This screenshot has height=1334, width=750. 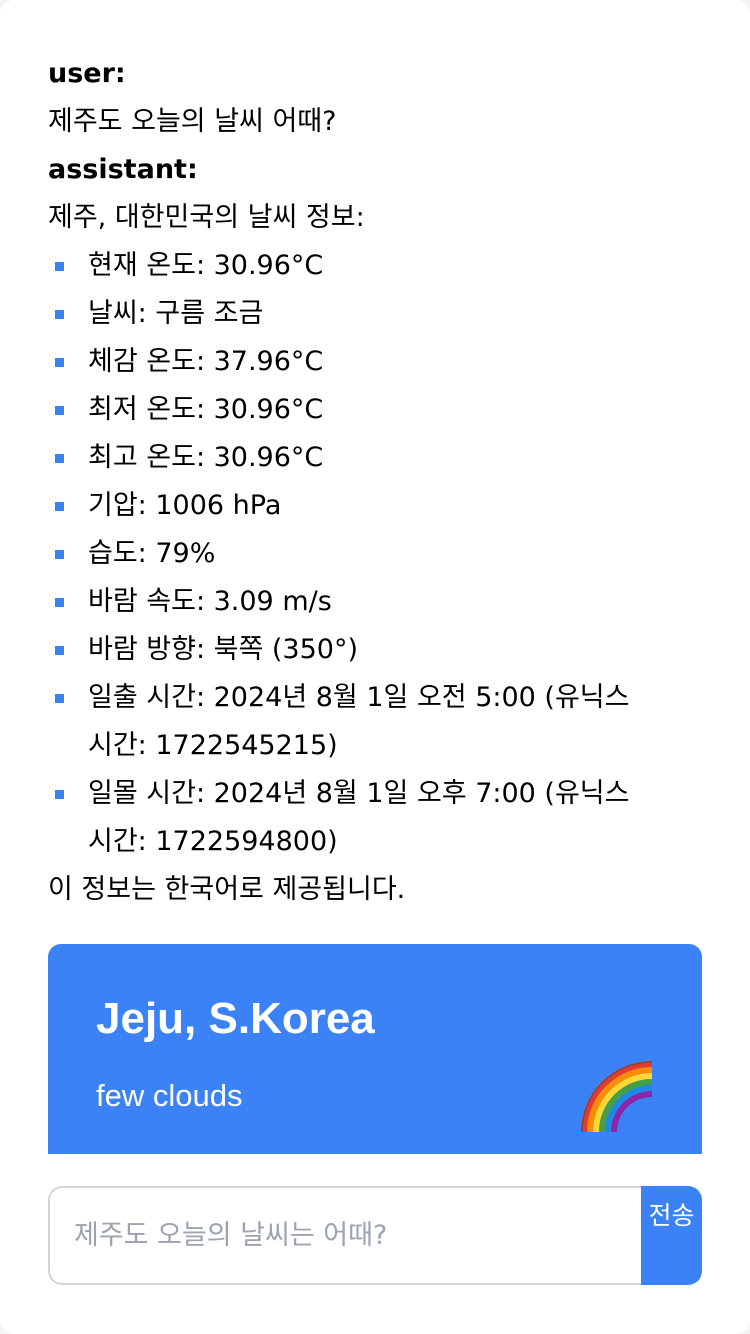 What do you see at coordinates (185, 505) in the screenshot?
I see `list-item-text: 기압: 1006 hPa` at bounding box center [185, 505].